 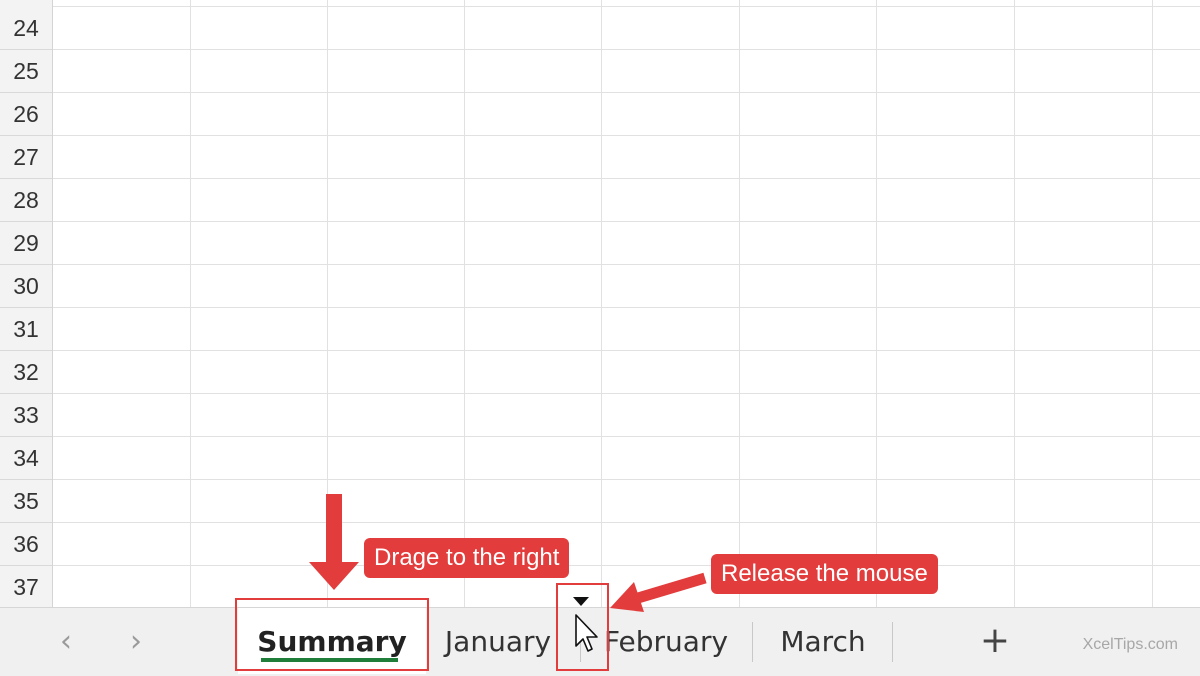 I want to click on drop-position-highlight-box, so click(x=582, y=627).